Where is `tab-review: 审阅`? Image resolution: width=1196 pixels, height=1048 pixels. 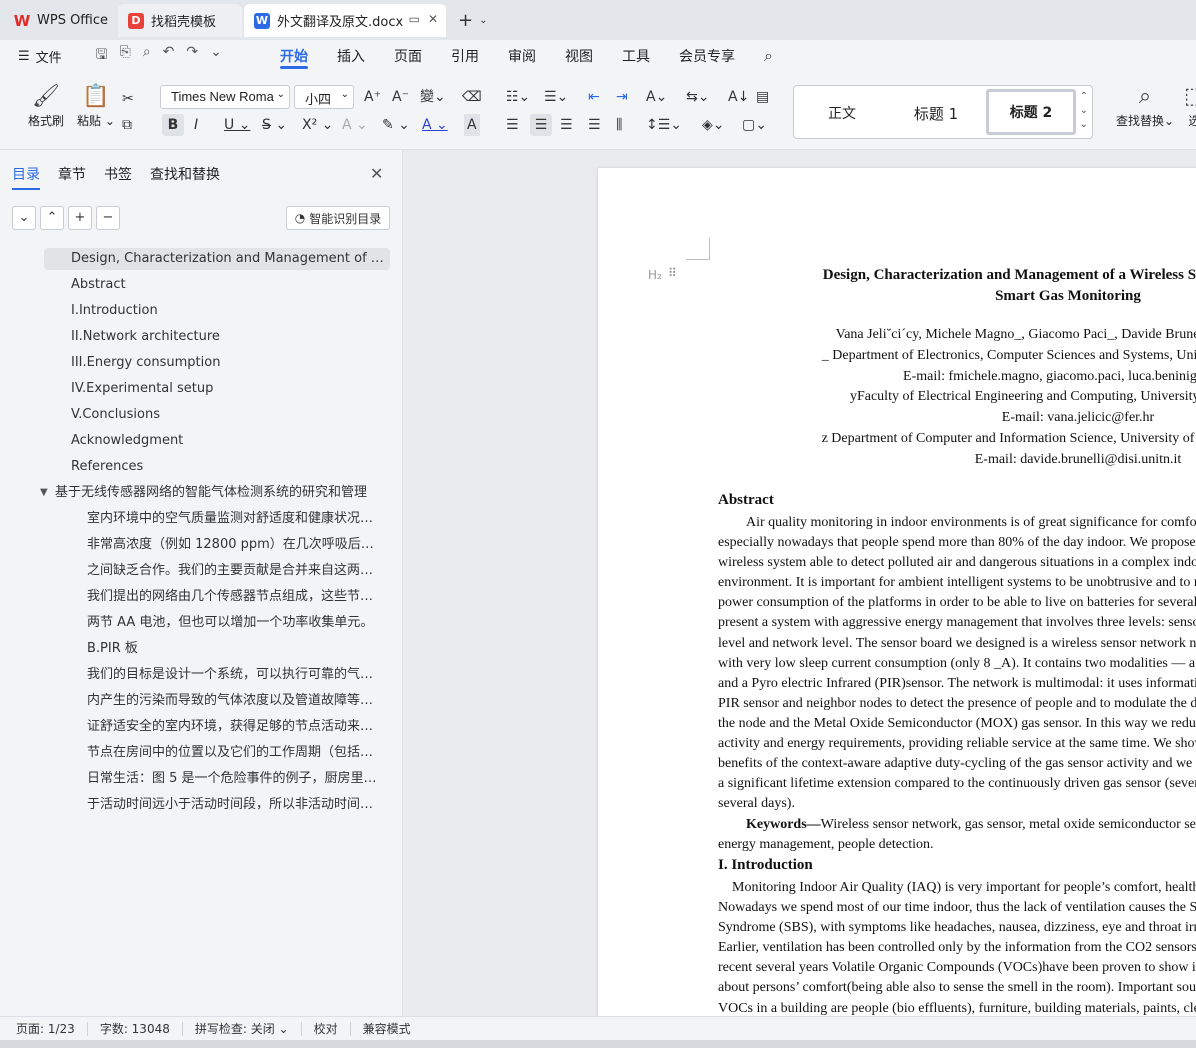
tab-review: 审阅 is located at coordinates (522, 56).